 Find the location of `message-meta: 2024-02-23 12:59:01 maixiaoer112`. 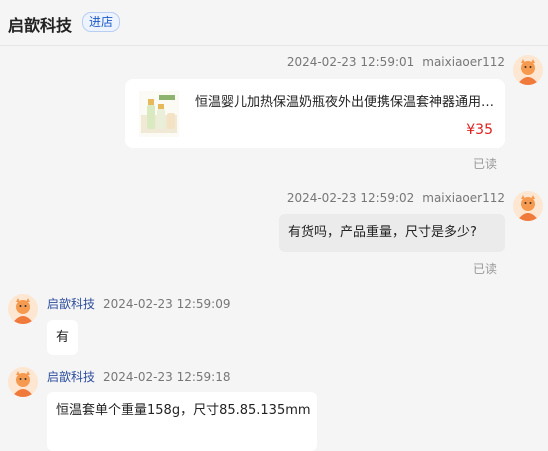

message-meta: 2024-02-23 12:59:01 maixiaoer112 is located at coordinates (396, 62).